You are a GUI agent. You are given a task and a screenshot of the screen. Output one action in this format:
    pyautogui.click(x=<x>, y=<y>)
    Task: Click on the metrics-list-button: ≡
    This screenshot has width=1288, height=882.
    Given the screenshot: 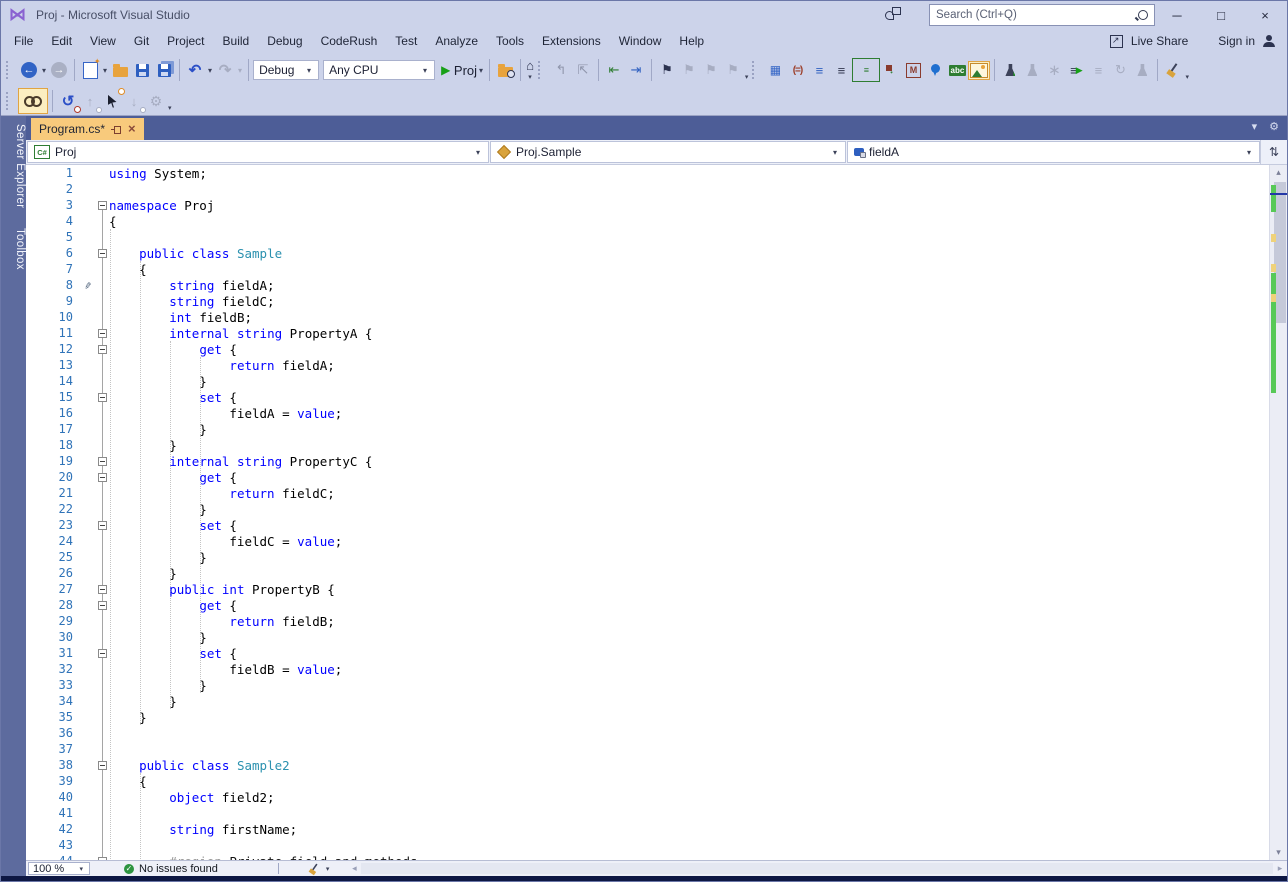 What is the action you would take?
    pyautogui.click(x=866, y=70)
    